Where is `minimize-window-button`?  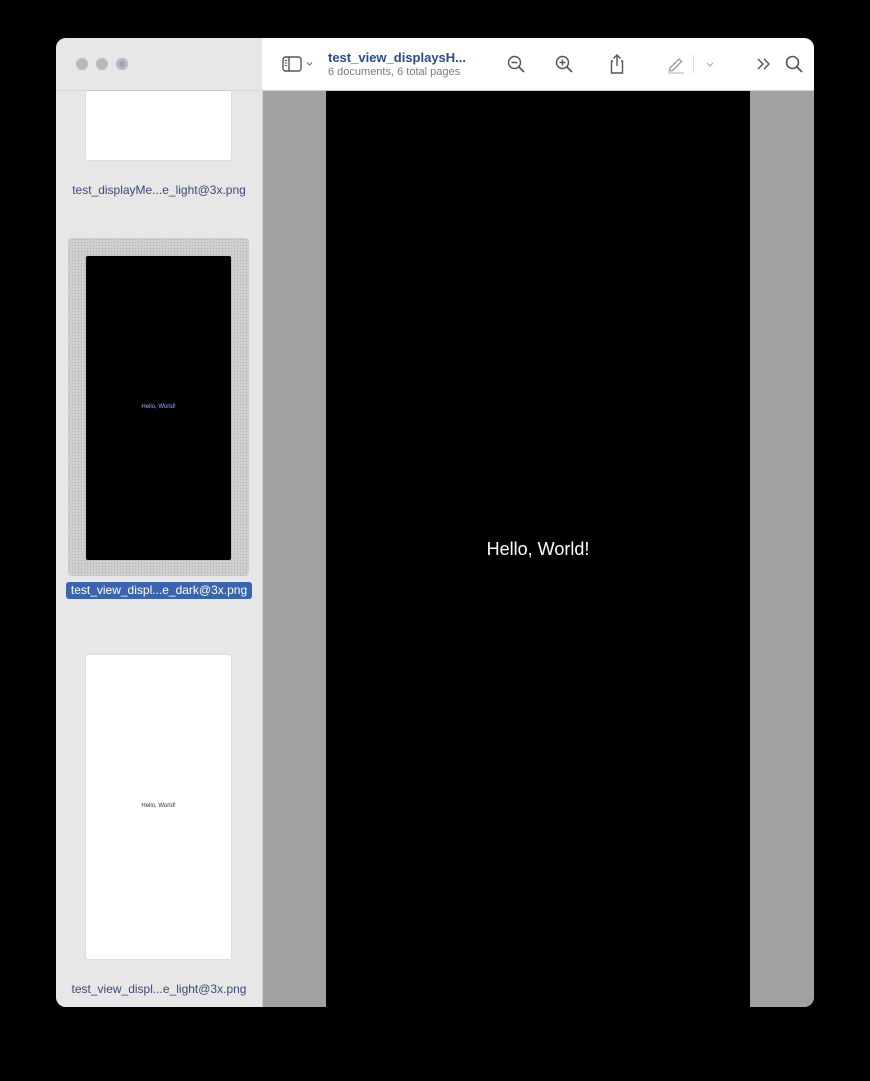 minimize-window-button is located at coordinates (102, 64).